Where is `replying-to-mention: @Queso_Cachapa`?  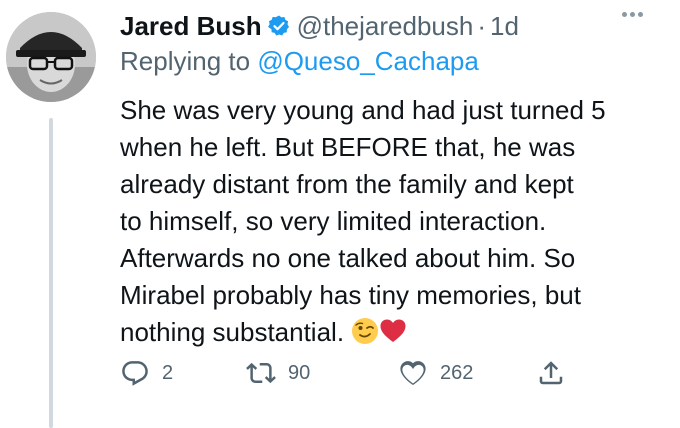 replying-to-mention: @Queso_Cachapa is located at coordinates (368, 61).